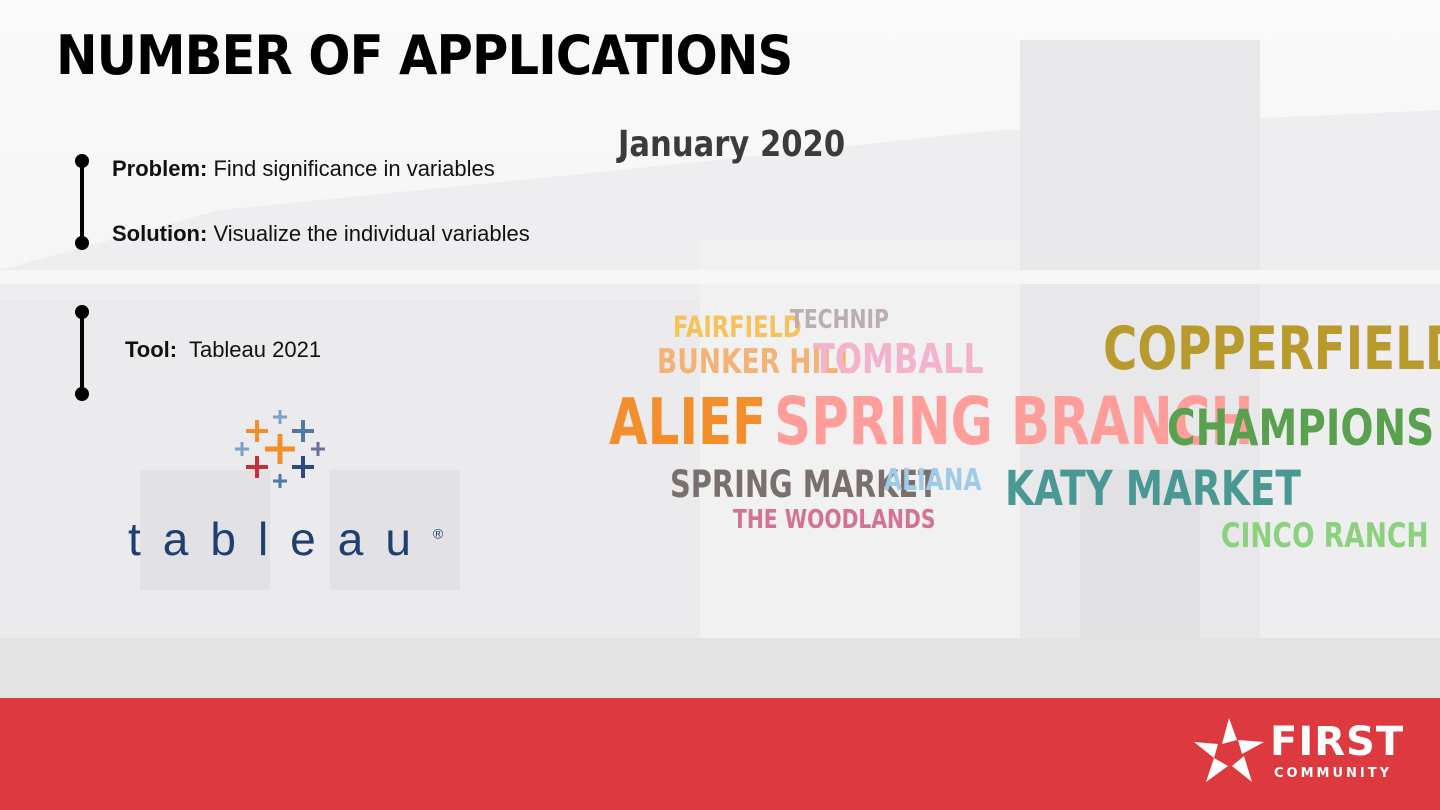 This screenshot has height=810, width=1440. I want to click on tableau-wordmark-text: tableau, so click(280, 539).